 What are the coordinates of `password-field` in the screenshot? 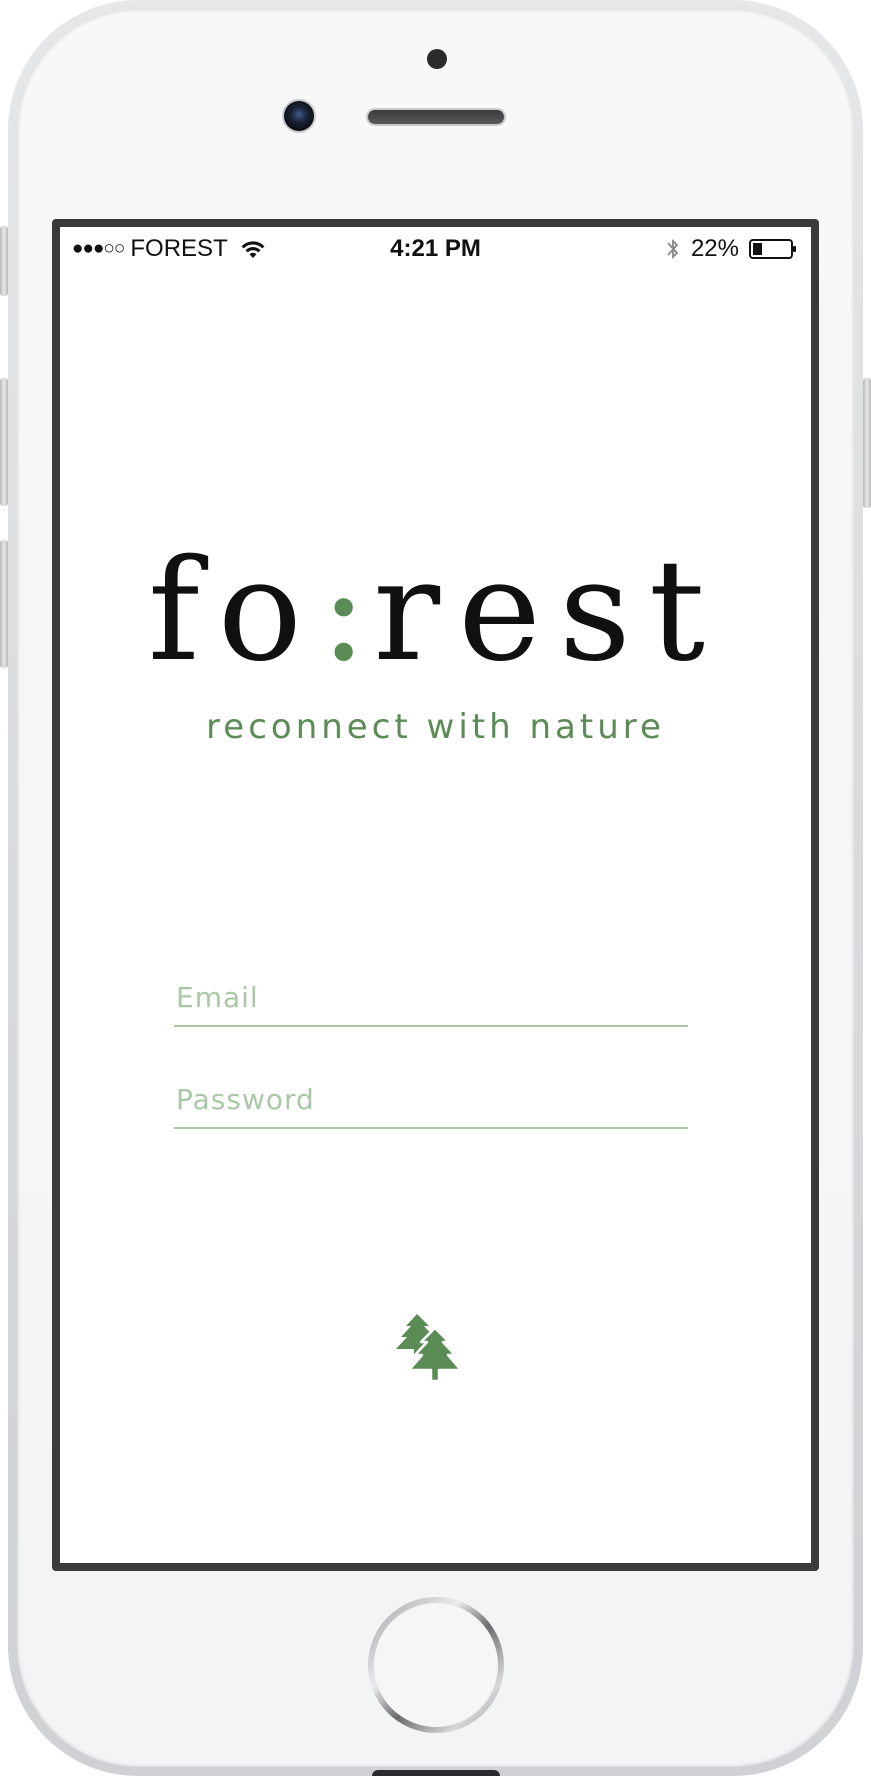 It's located at (431, 1100).